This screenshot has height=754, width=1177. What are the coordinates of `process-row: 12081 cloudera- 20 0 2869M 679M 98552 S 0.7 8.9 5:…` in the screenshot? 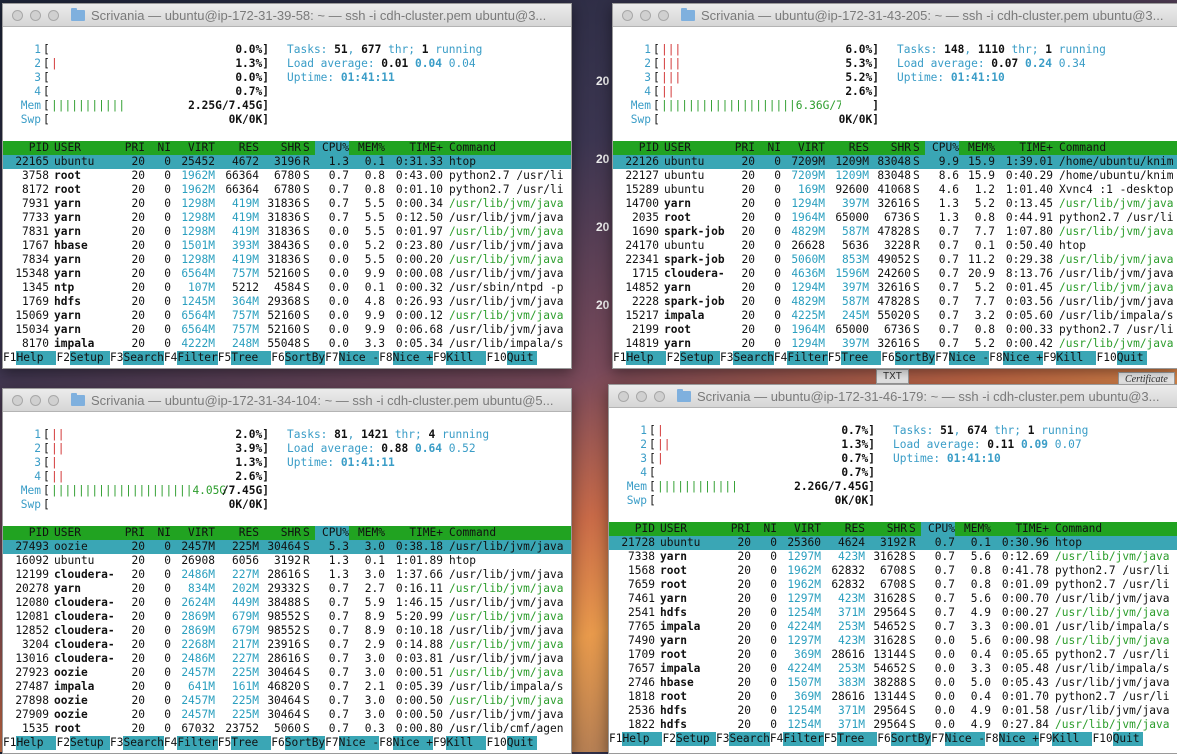 It's located at (287, 617).